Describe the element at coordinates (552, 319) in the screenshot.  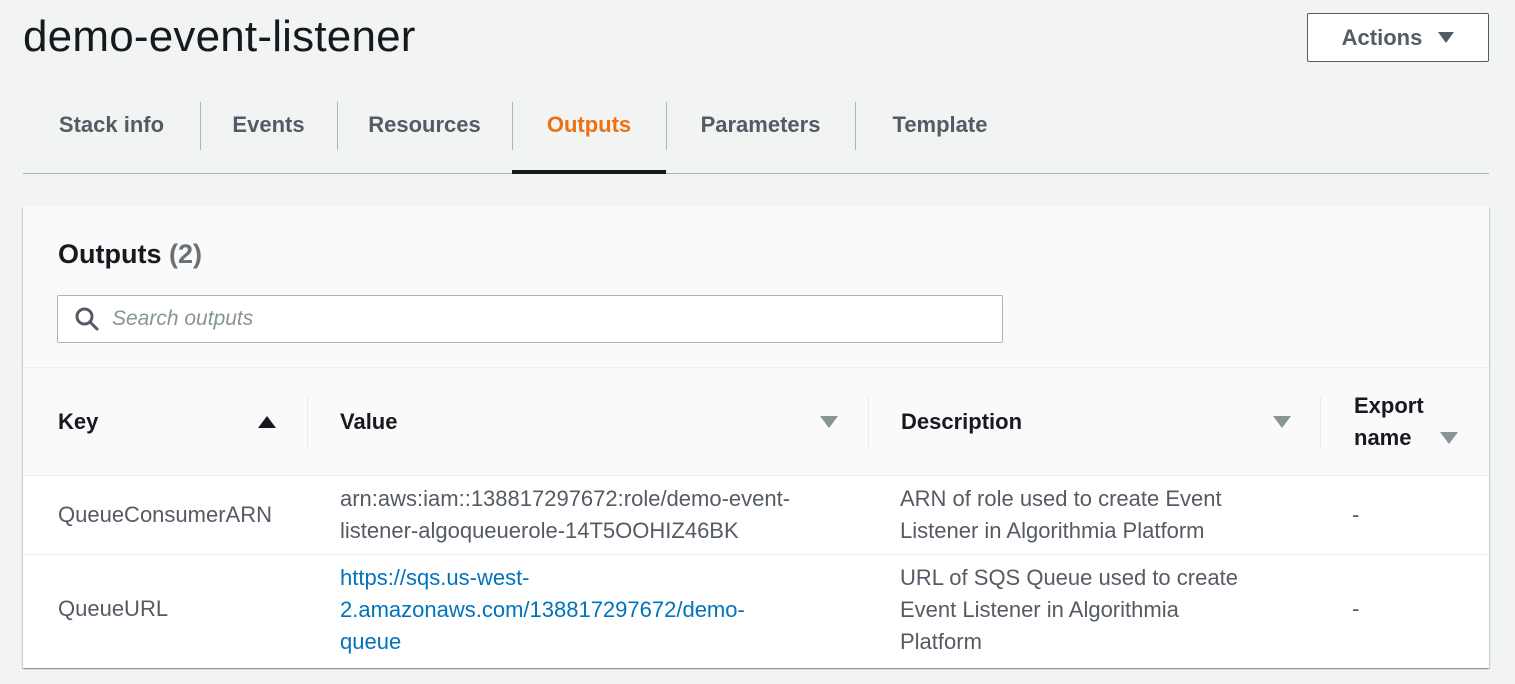
I see `search-input` at that location.